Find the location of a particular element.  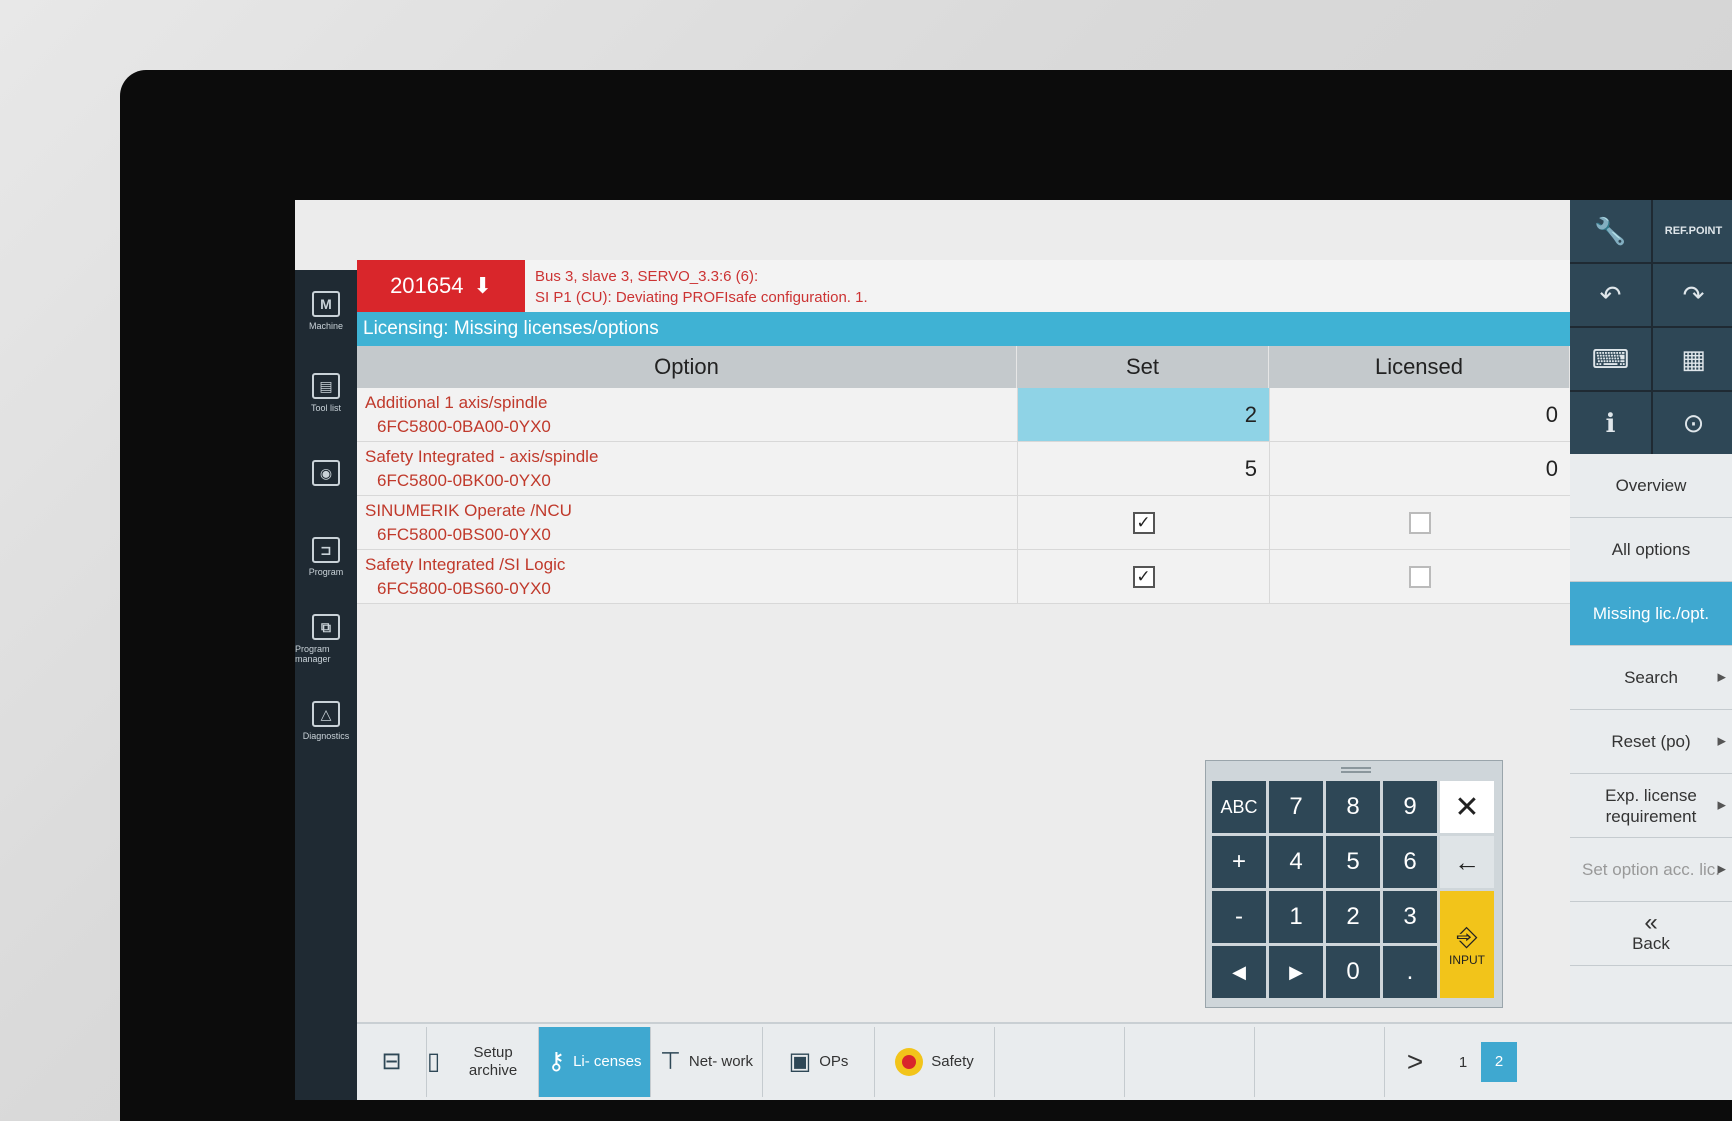

key-8: 8 is located at coordinates (1353, 807).